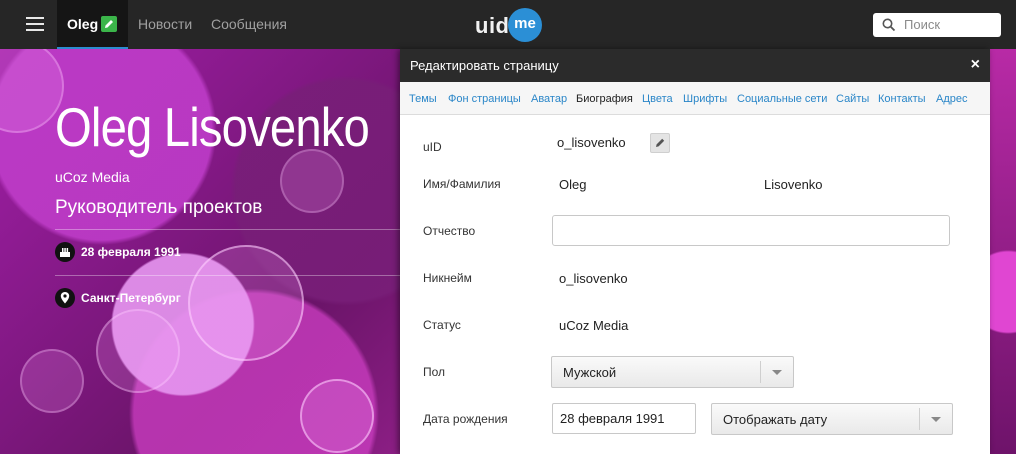 The image size is (1016, 454). Describe the element at coordinates (447, 278) in the screenshot. I see `nickname-label: Никнейм` at that location.